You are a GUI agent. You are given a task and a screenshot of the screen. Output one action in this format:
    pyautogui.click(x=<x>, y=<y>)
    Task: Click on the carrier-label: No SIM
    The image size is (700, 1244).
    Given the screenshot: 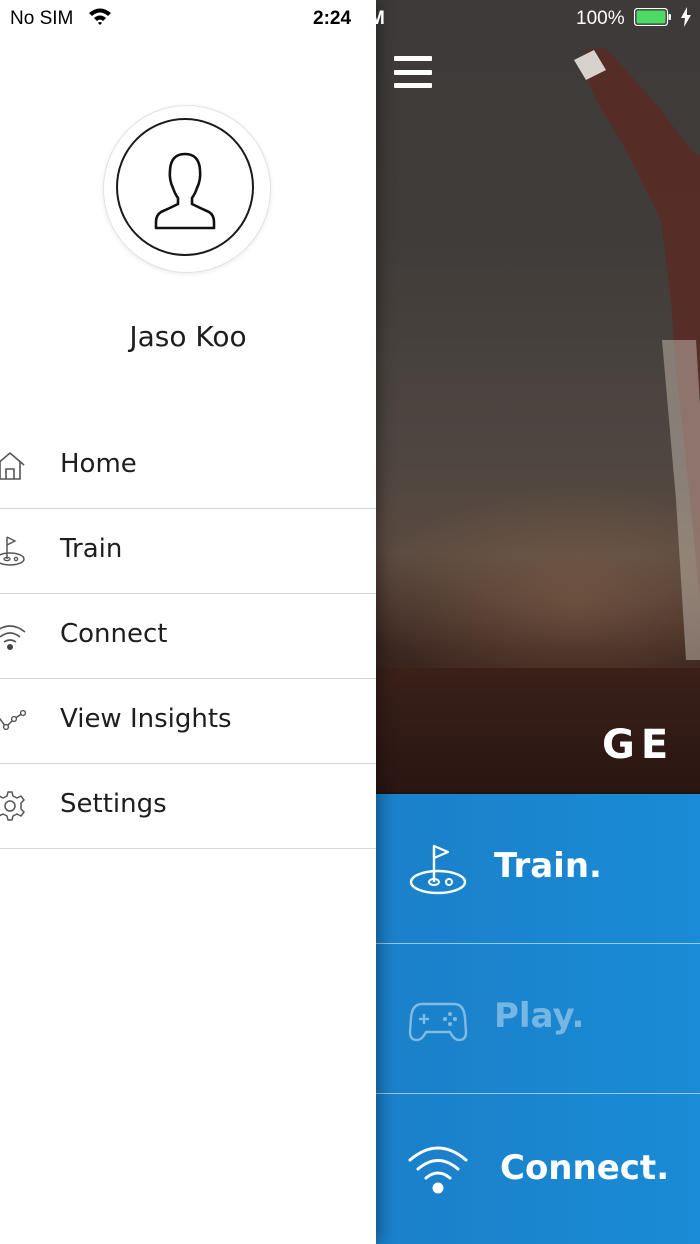 What is the action you would take?
    pyautogui.click(x=42, y=18)
    